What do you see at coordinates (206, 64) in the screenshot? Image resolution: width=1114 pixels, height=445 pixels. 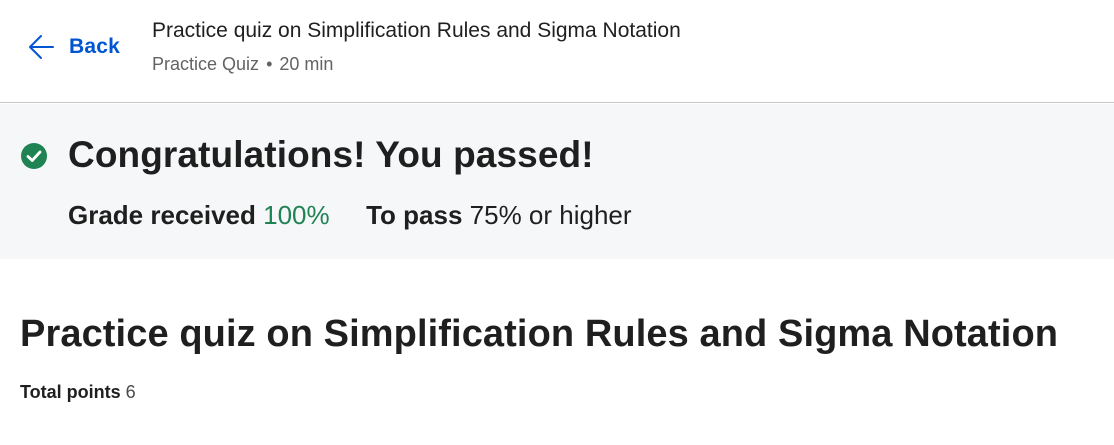 I see `item-type: Practice Quiz` at bounding box center [206, 64].